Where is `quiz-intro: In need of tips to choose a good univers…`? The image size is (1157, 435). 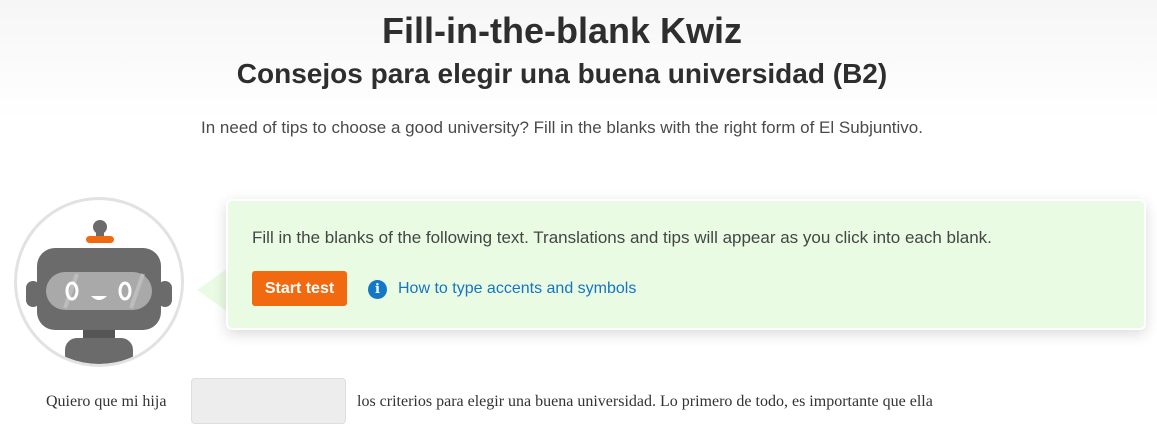
quiz-intro: In need of tips to choose a good univers… is located at coordinates (562, 127).